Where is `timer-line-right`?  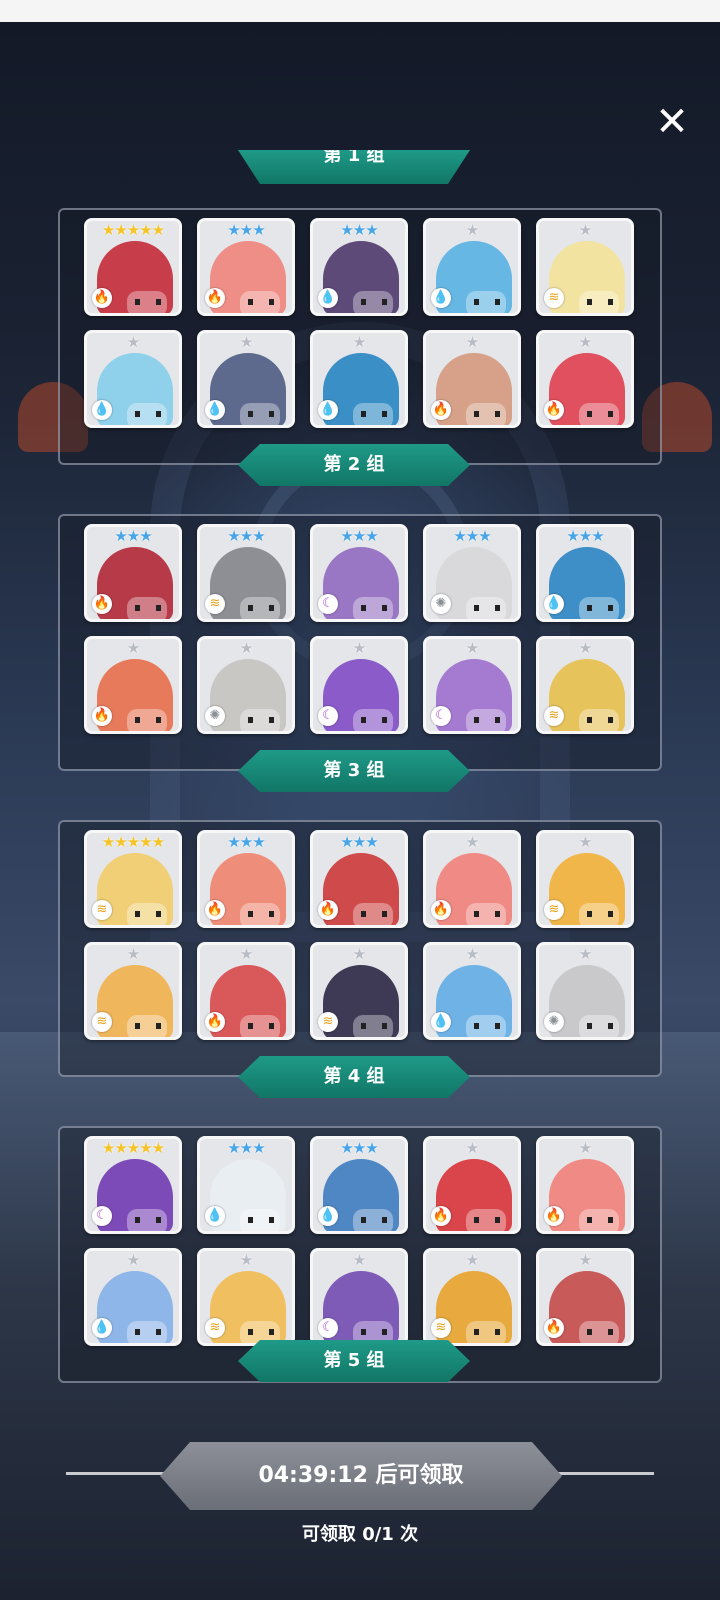 timer-line-right is located at coordinates (605, 1473).